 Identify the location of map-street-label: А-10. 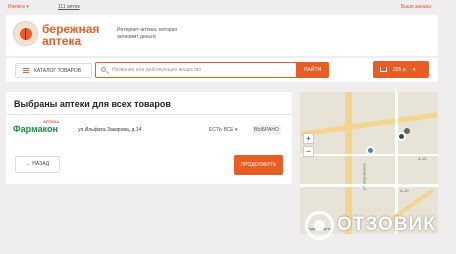
(404, 190).